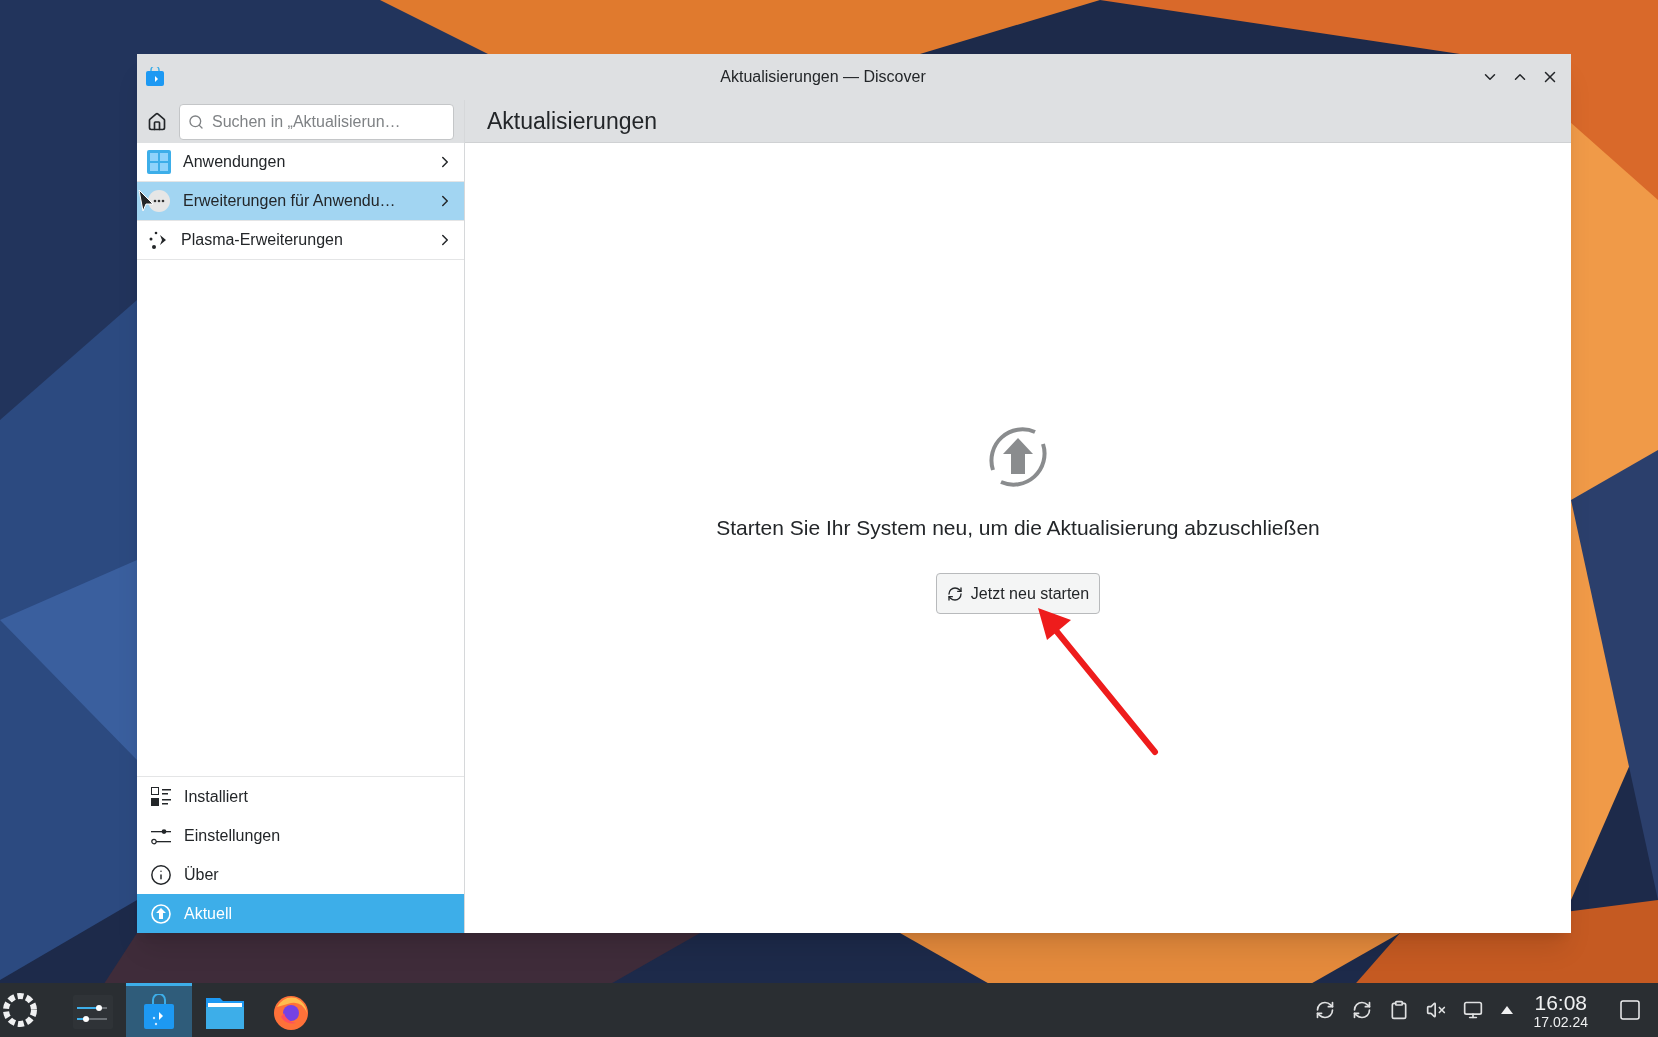 Image resolution: width=1658 pixels, height=1037 pixels. I want to click on restart-button: Jetzt neu starten, so click(1018, 594).